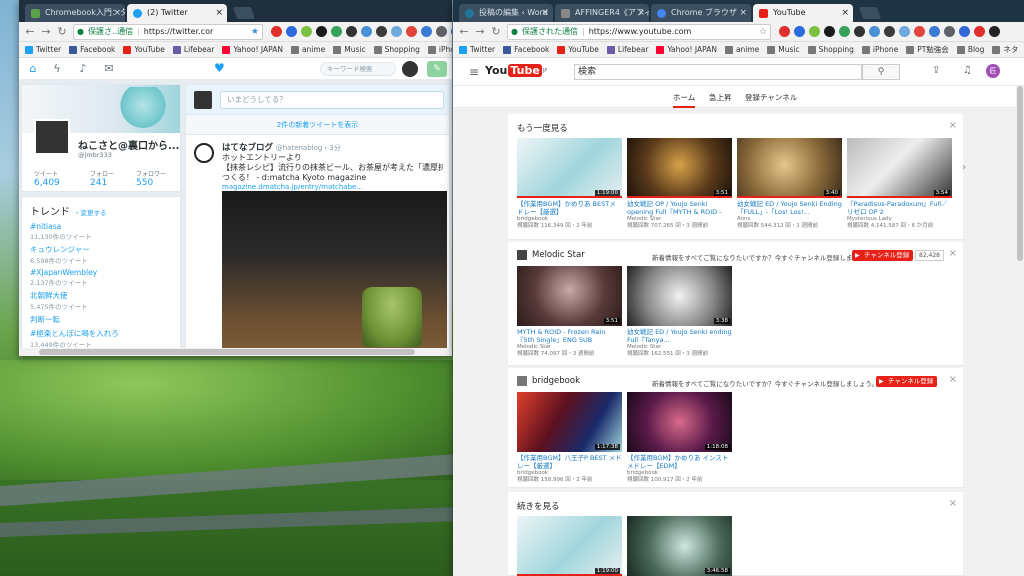 The width and height of the screenshot is (1024, 576). What do you see at coordinates (90, 213) in the screenshot?
I see `trends-change-link: ・変更する` at bounding box center [90, 213].